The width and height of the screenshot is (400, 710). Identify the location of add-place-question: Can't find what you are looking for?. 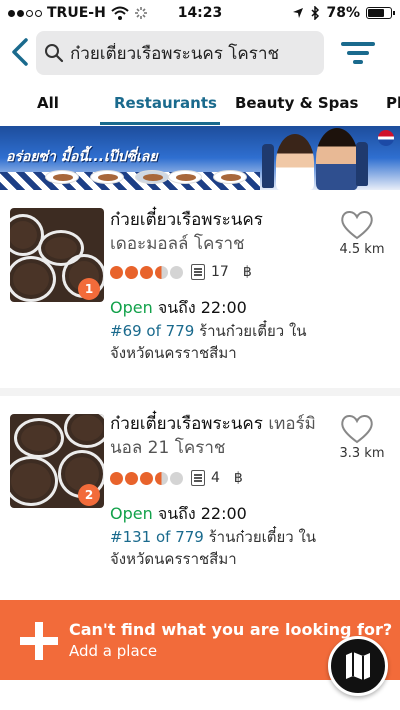
(231, 629).